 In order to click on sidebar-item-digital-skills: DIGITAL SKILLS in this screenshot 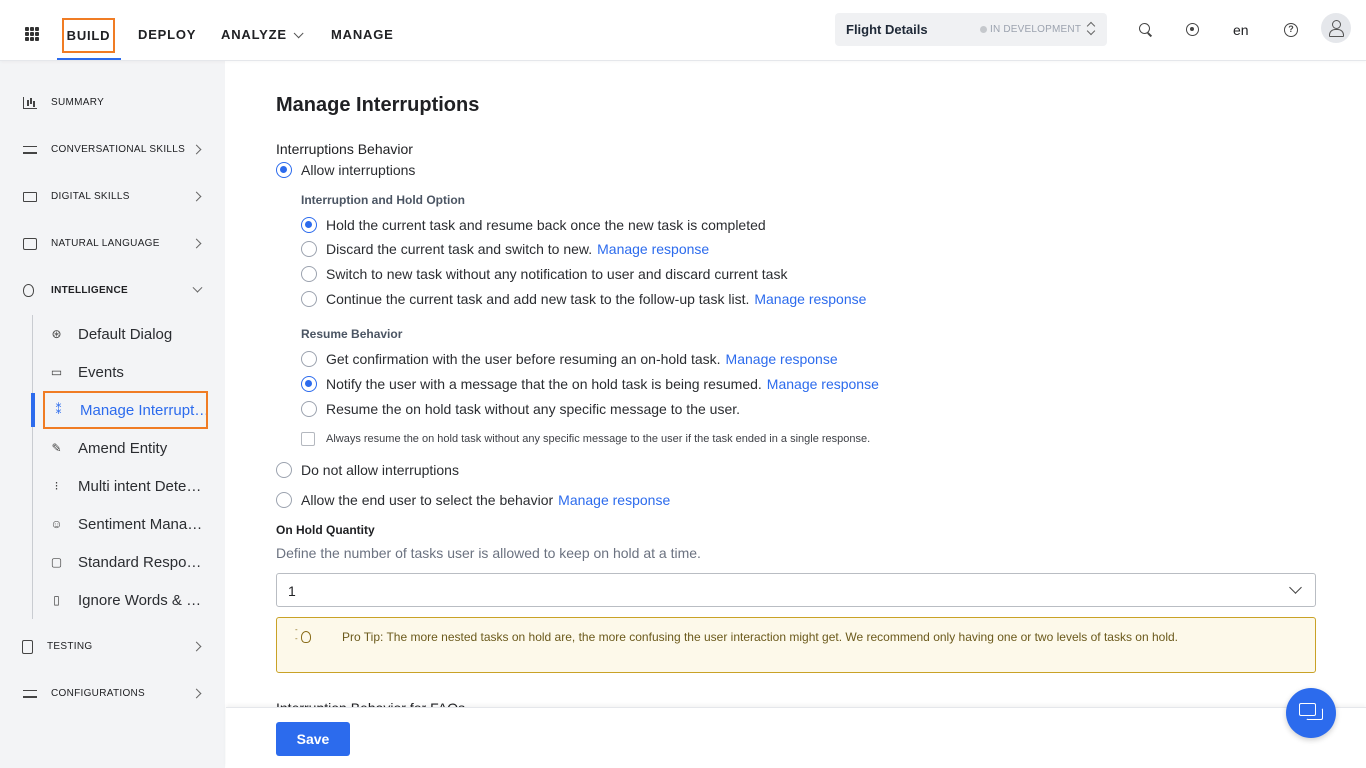, I will do `click(112, 196)`.